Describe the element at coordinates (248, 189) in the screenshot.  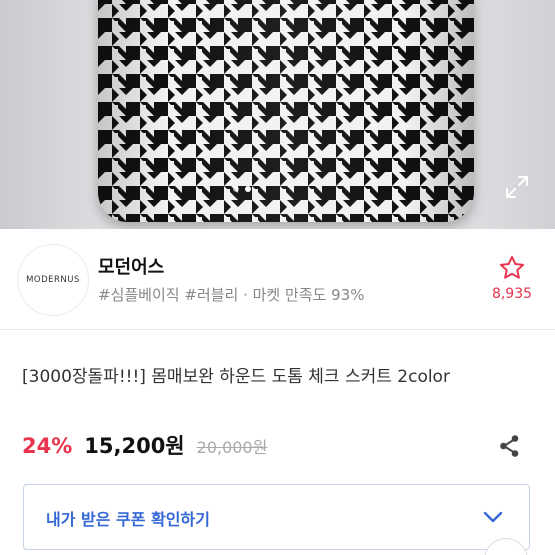
I see `carousel-dot-active` at that location.